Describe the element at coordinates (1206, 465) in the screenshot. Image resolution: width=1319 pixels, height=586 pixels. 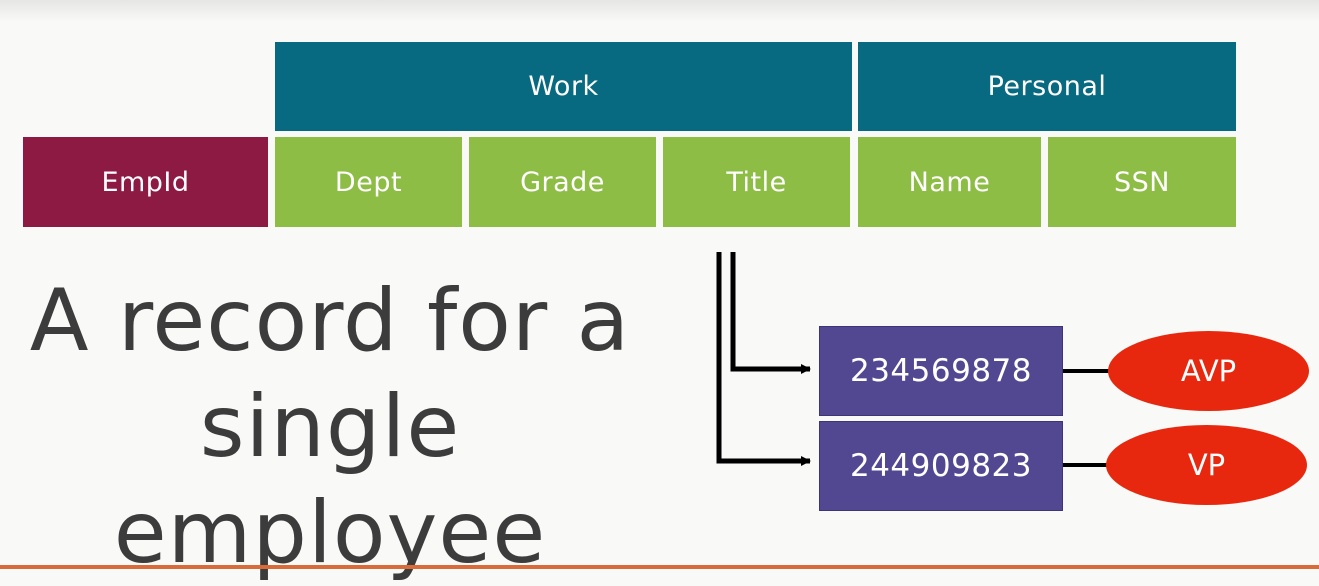
I see `version-value-2: VP` at that location.